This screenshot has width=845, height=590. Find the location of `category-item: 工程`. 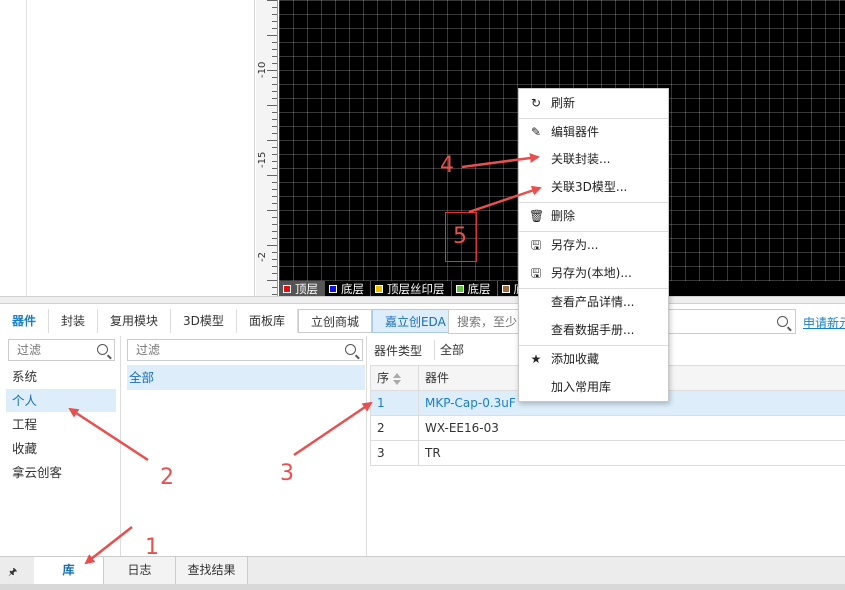

category-item: 工程 is located at coordinates (61, 424).